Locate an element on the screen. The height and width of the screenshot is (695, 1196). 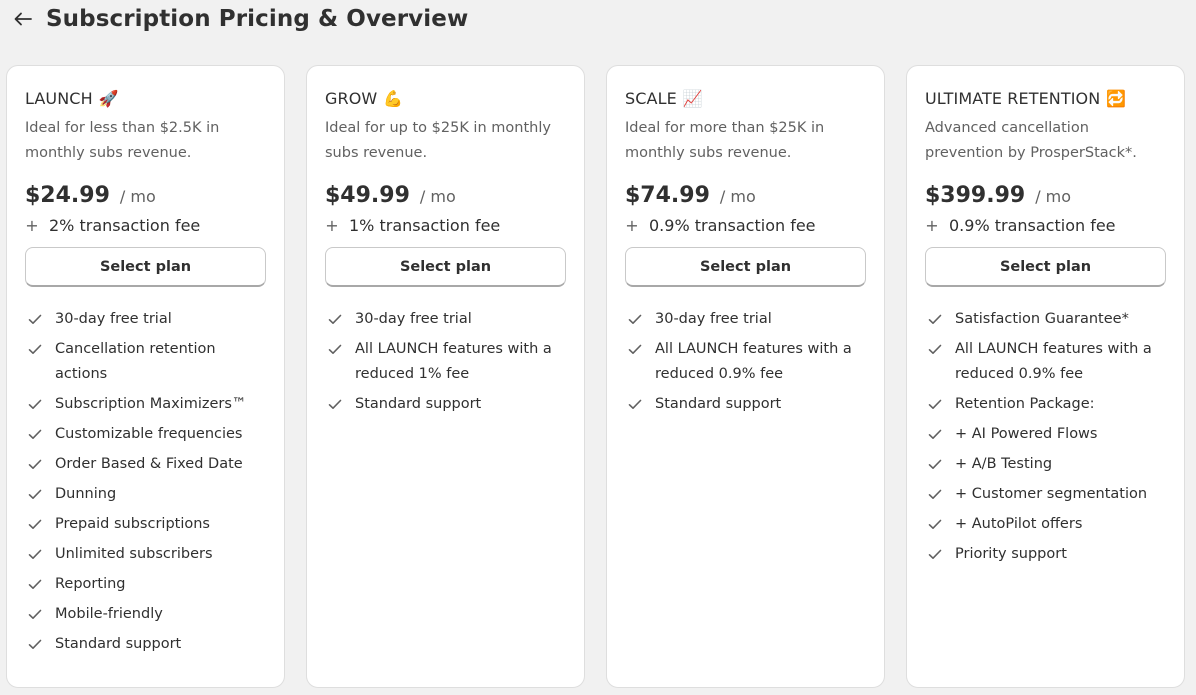
price-row: $24.99 / mo is located at coordinates (145, 199).